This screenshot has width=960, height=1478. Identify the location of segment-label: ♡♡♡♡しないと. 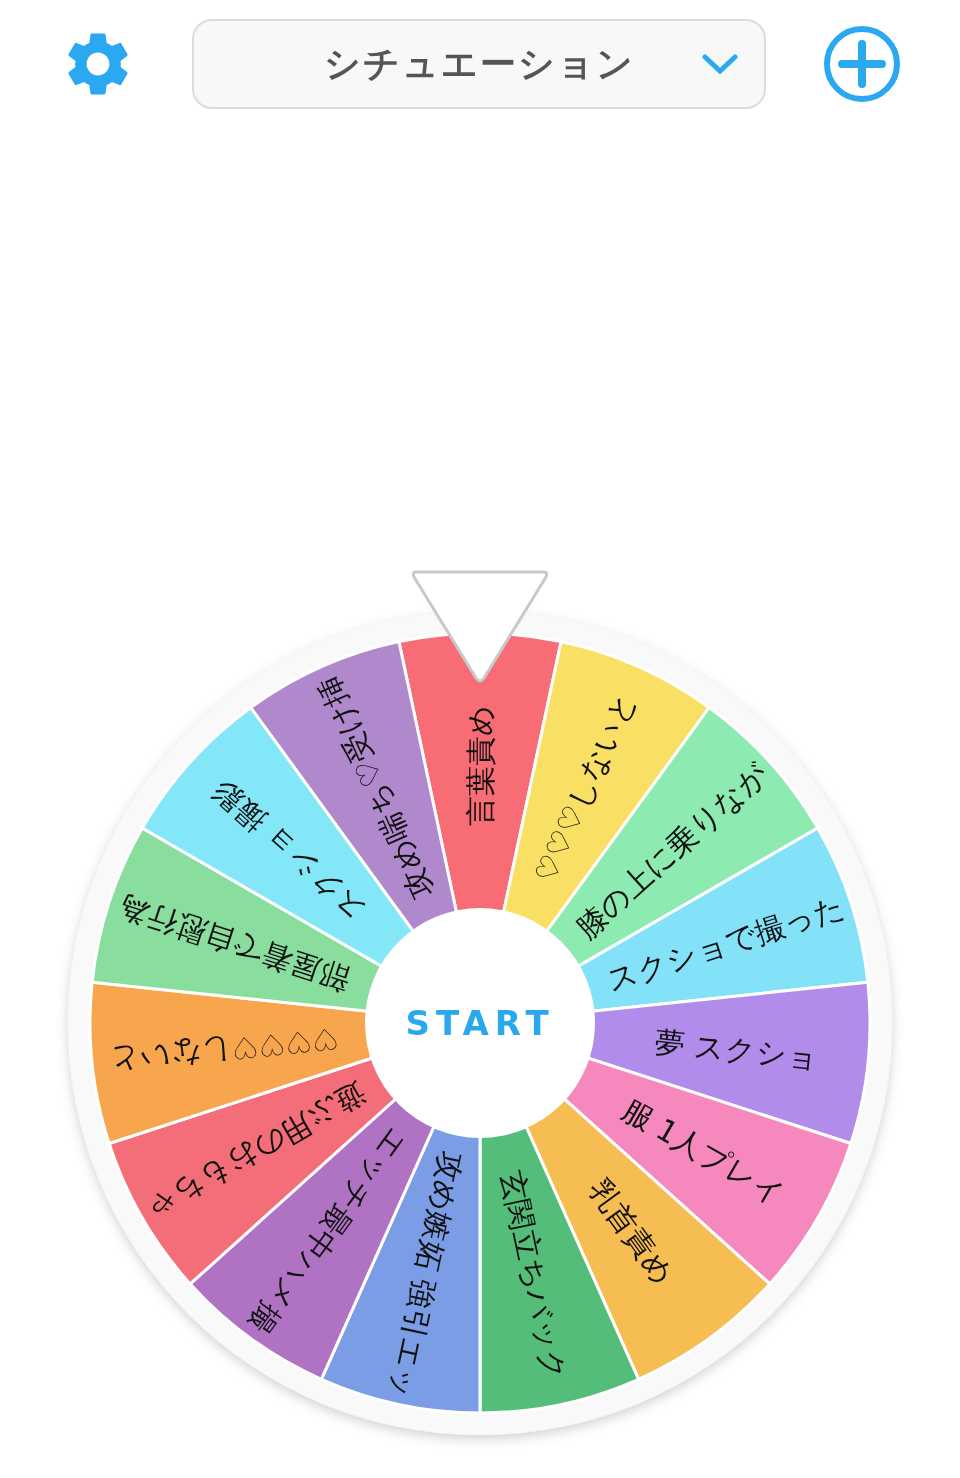
(223, 1050).